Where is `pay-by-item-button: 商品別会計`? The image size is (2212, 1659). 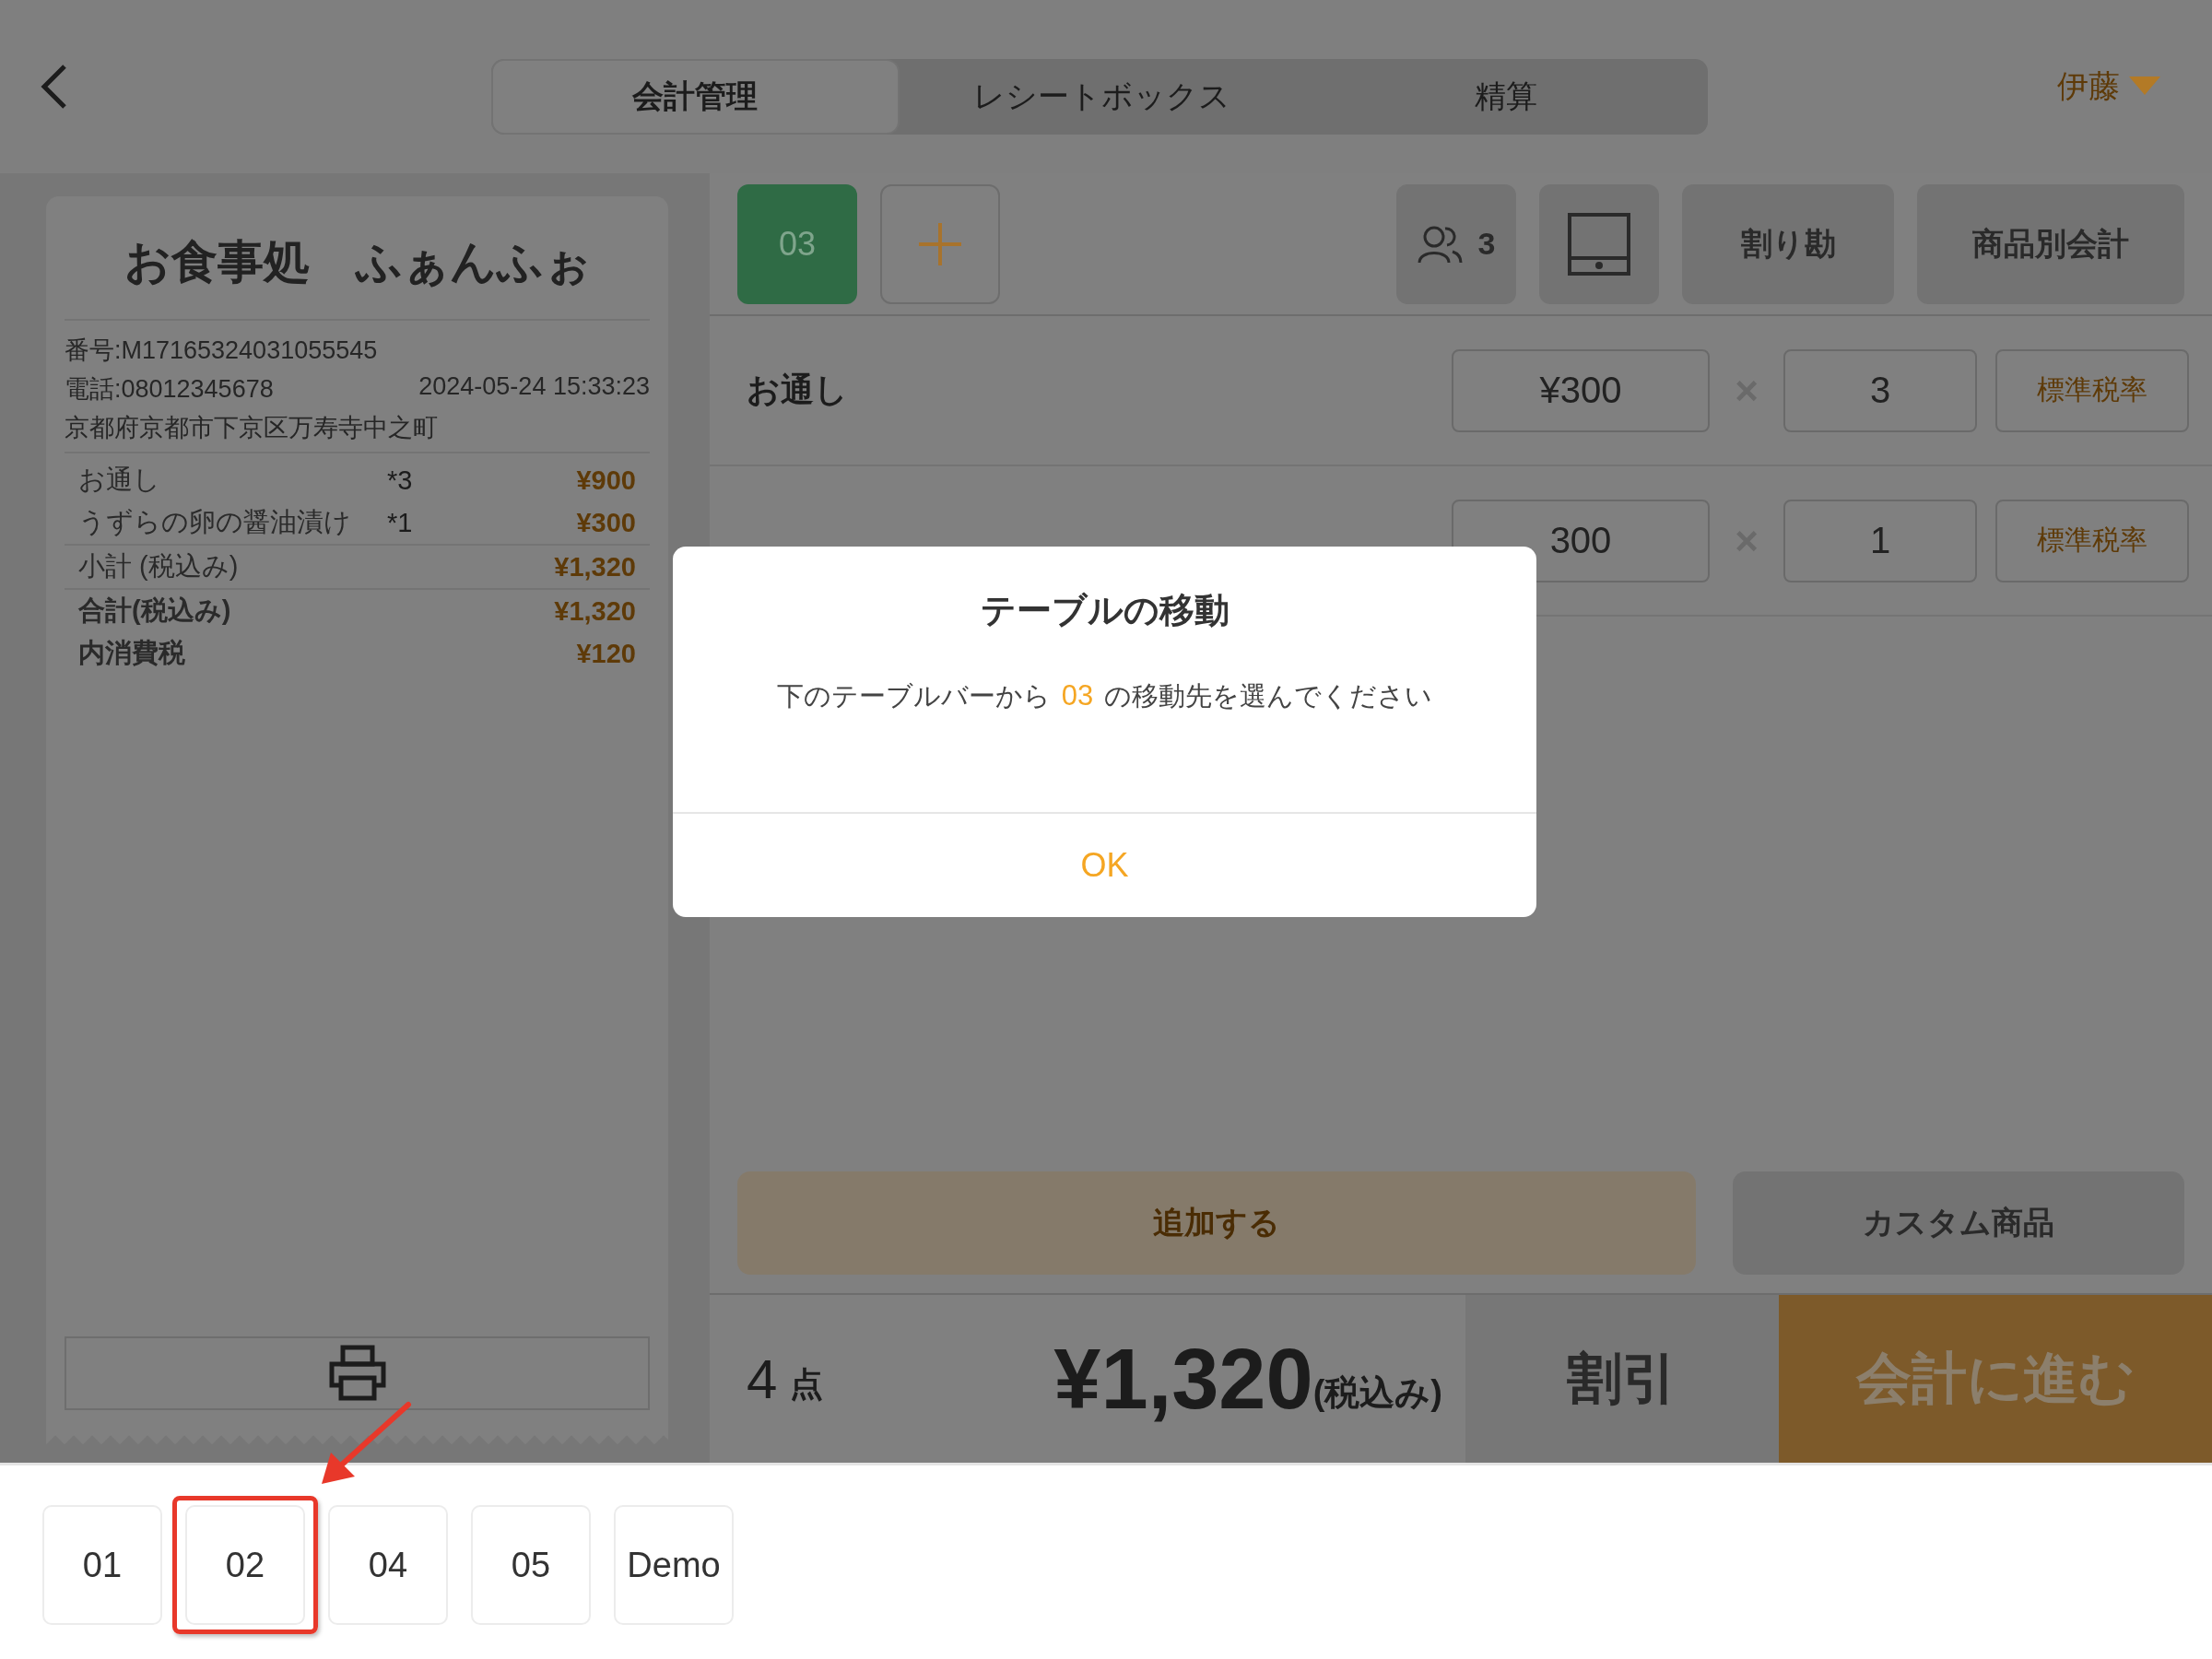
pay-by-item-button: 商品別会計 is located at coordinates (2050, 243).